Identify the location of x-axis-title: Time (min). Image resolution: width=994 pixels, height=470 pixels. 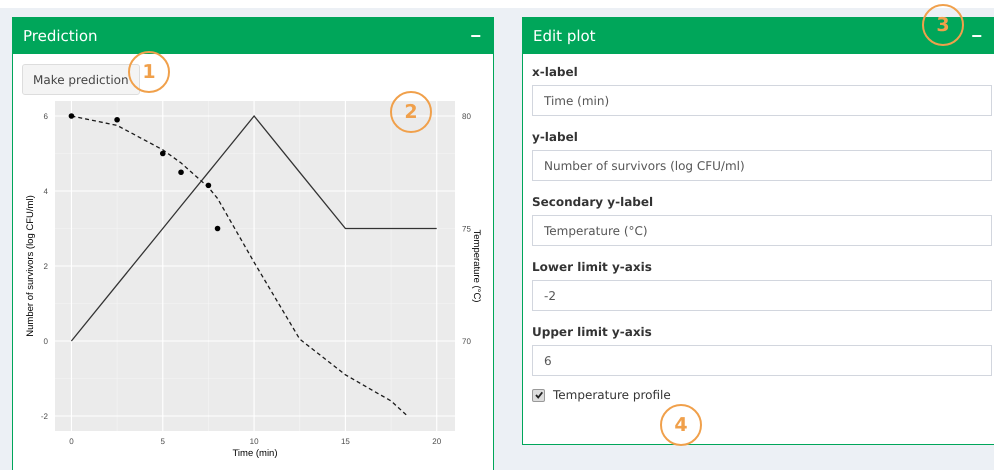
(255, 453).